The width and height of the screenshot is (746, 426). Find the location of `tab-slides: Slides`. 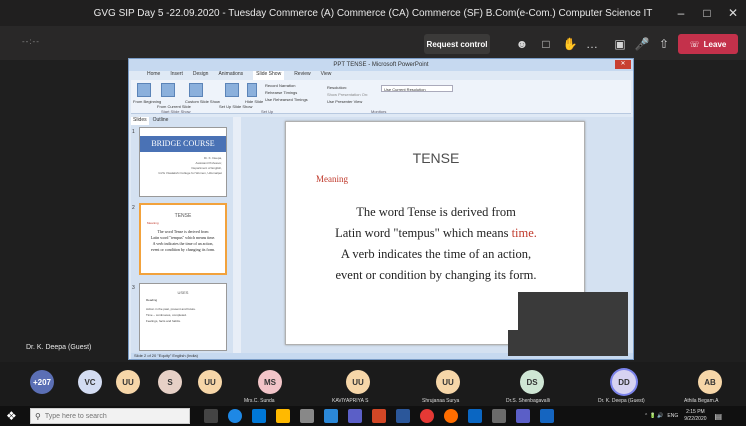

tab-slides: Slides is located at coordinates (140, 121).